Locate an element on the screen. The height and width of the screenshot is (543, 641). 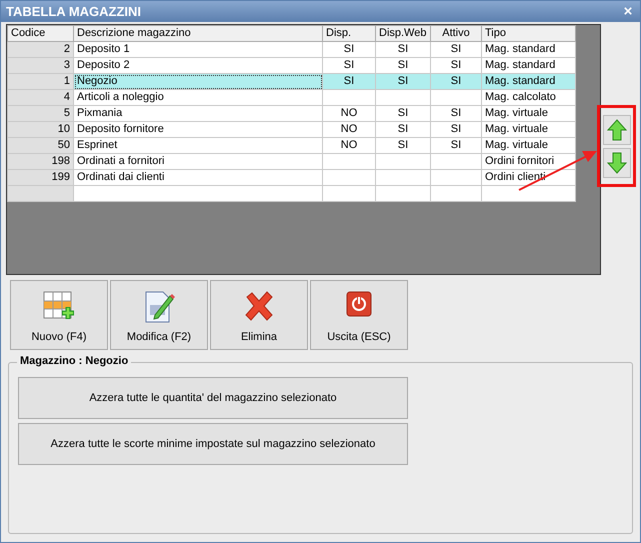
power-icon is located at coordinates (359, 304).